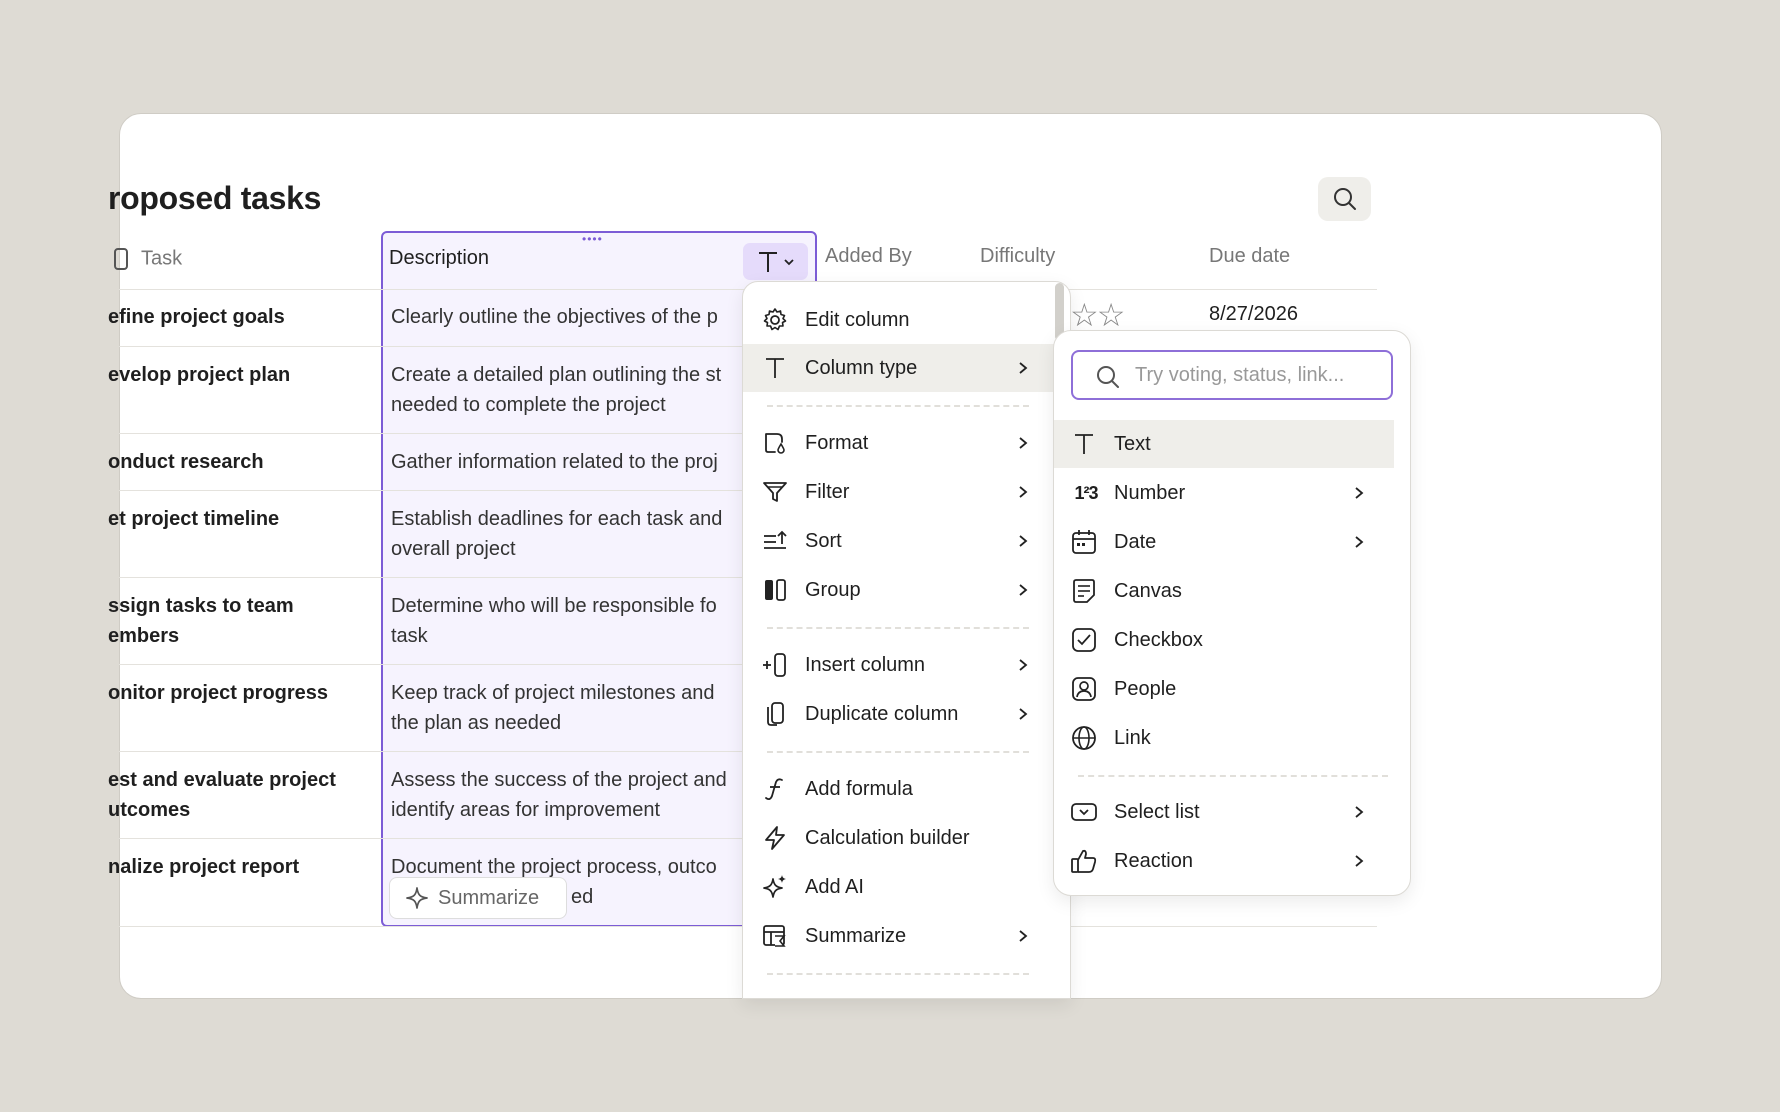 This screenshot has height=1112, width=1780. I want to click on menu-item-calculation-builder: Calculation builder, so click(906, 838).